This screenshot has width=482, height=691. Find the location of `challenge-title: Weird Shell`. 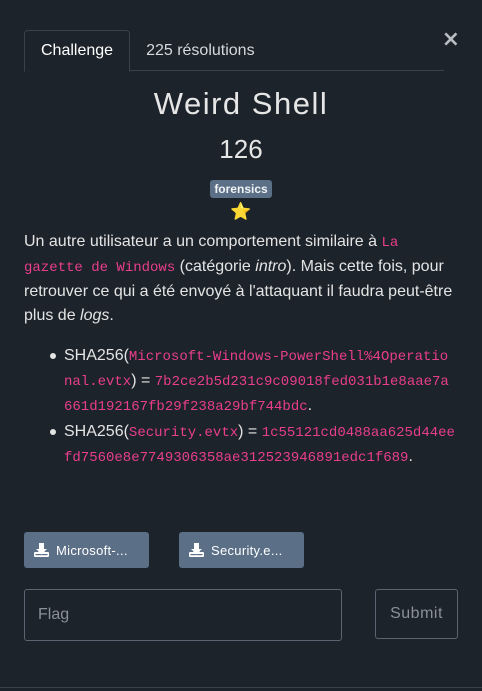

challenge-title: Weird Shell is located at coordinates (241, 103).